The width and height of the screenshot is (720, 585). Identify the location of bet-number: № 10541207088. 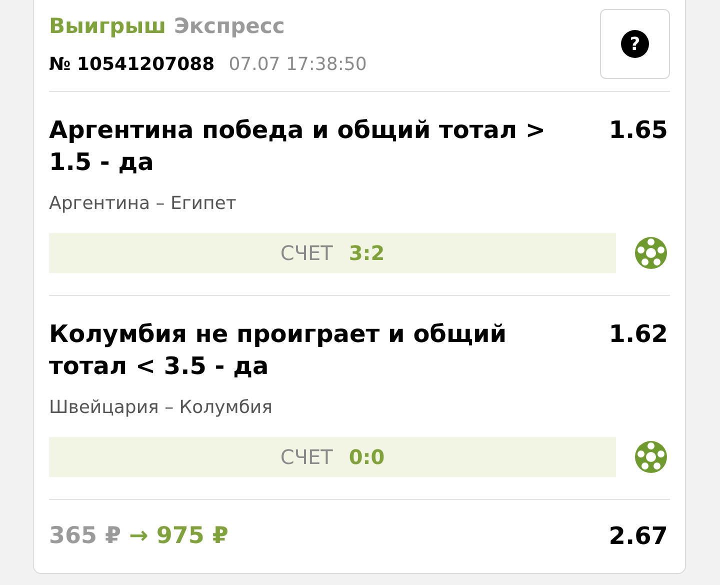
(132, 64).